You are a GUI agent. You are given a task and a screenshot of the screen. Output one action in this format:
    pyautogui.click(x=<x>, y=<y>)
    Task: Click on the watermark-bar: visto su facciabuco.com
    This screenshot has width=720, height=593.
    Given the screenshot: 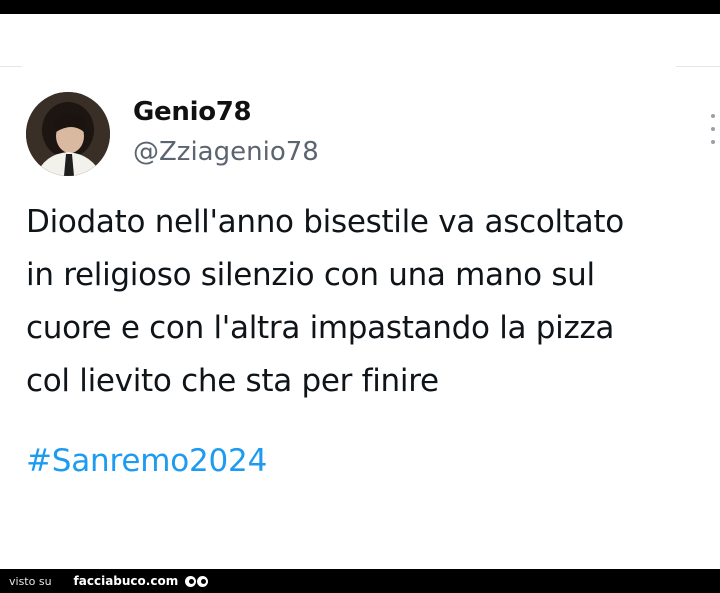 What is the action you would take?
    pyautogui.click(x=360, y=581)
    